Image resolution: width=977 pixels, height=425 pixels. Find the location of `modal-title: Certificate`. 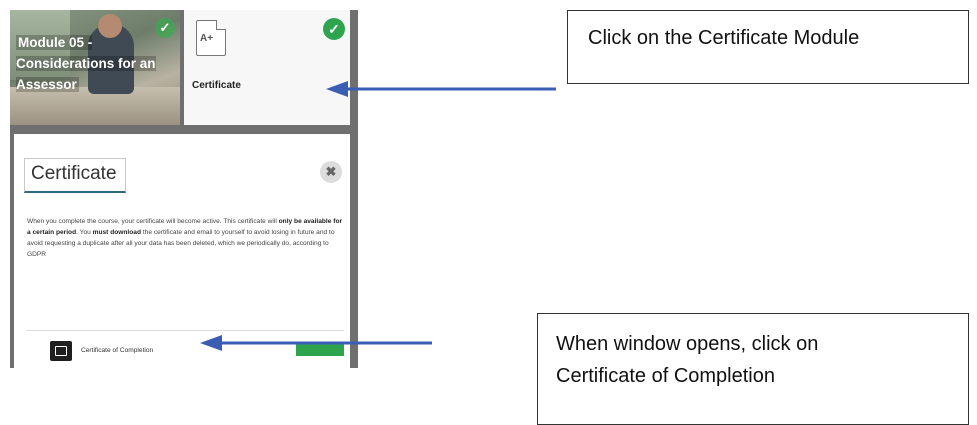

modal-title: Certificate is located at coordinates (74, 173).